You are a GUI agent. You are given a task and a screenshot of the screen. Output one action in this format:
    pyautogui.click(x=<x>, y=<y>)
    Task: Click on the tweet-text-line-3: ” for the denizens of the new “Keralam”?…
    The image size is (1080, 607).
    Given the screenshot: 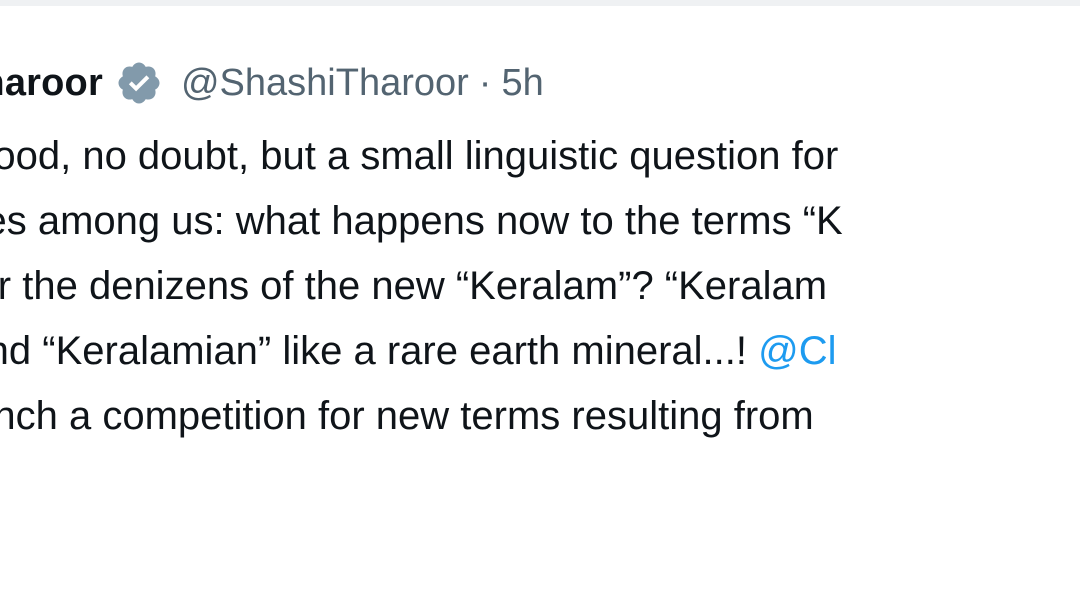 What is the action you would take?
    pyautogui.click(x=414, y=286)
    